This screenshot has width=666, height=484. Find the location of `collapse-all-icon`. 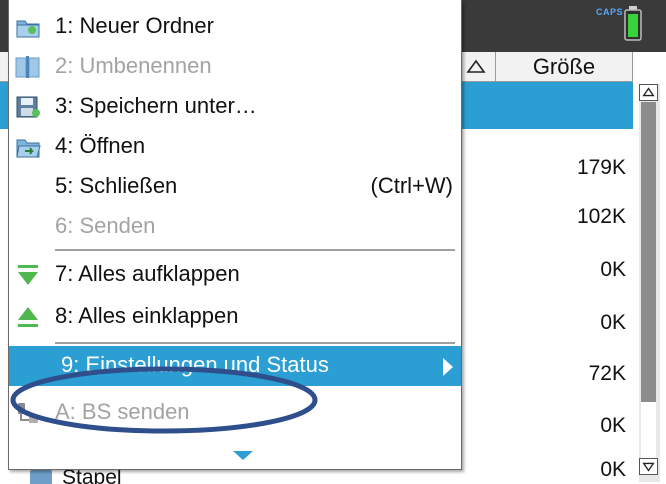

collapse-all-icon is located at coordinates (28, 317).